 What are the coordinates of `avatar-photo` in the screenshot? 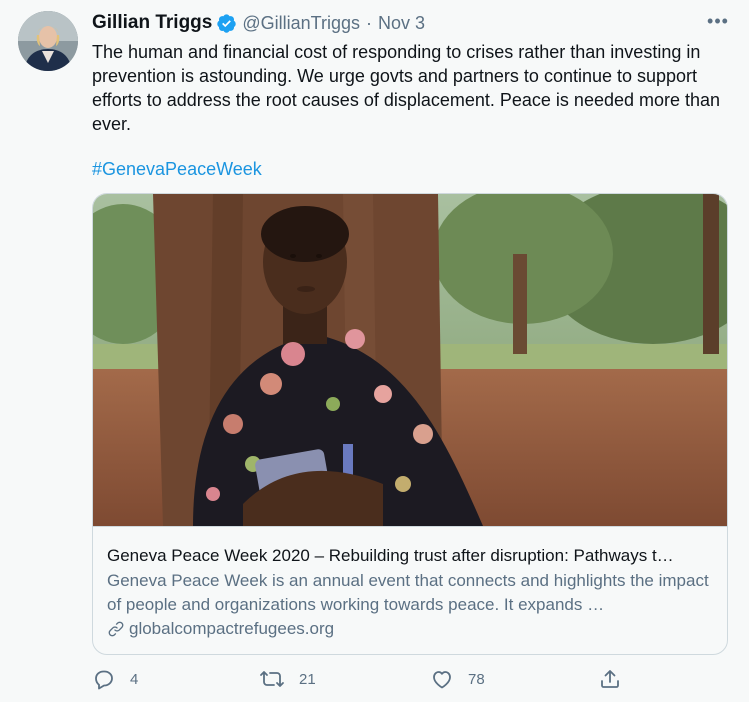 It's located at (48, 41).